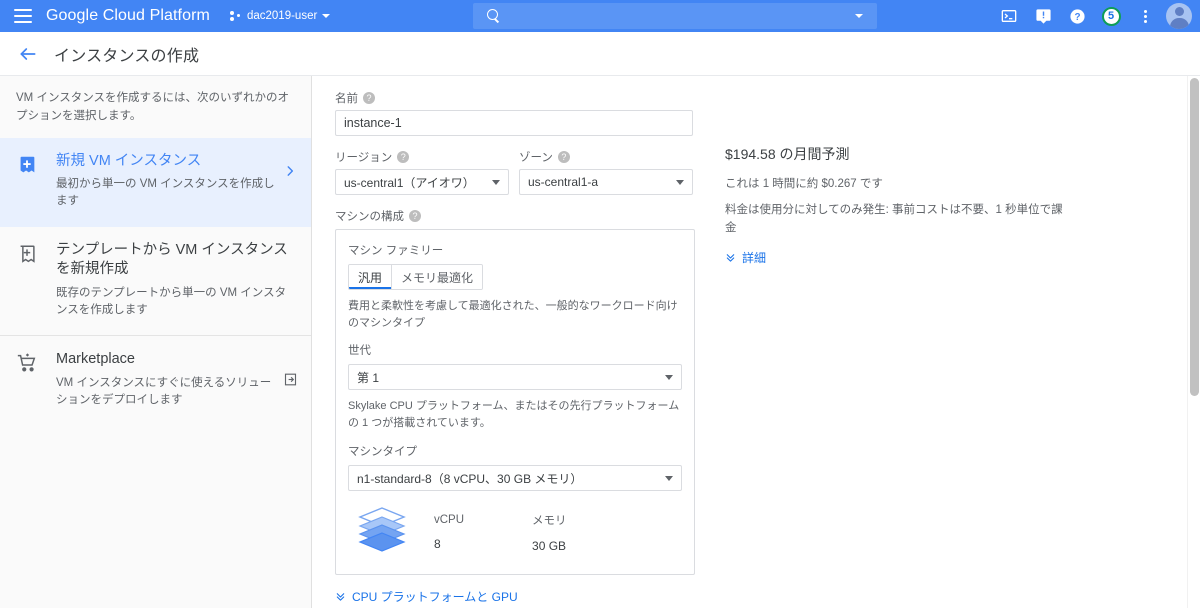 The height and width of the screenshot is (608, 1200). Describe the element at coordinates (292, 382) in the screenshot. I see `open-in-new-icon` at that location.